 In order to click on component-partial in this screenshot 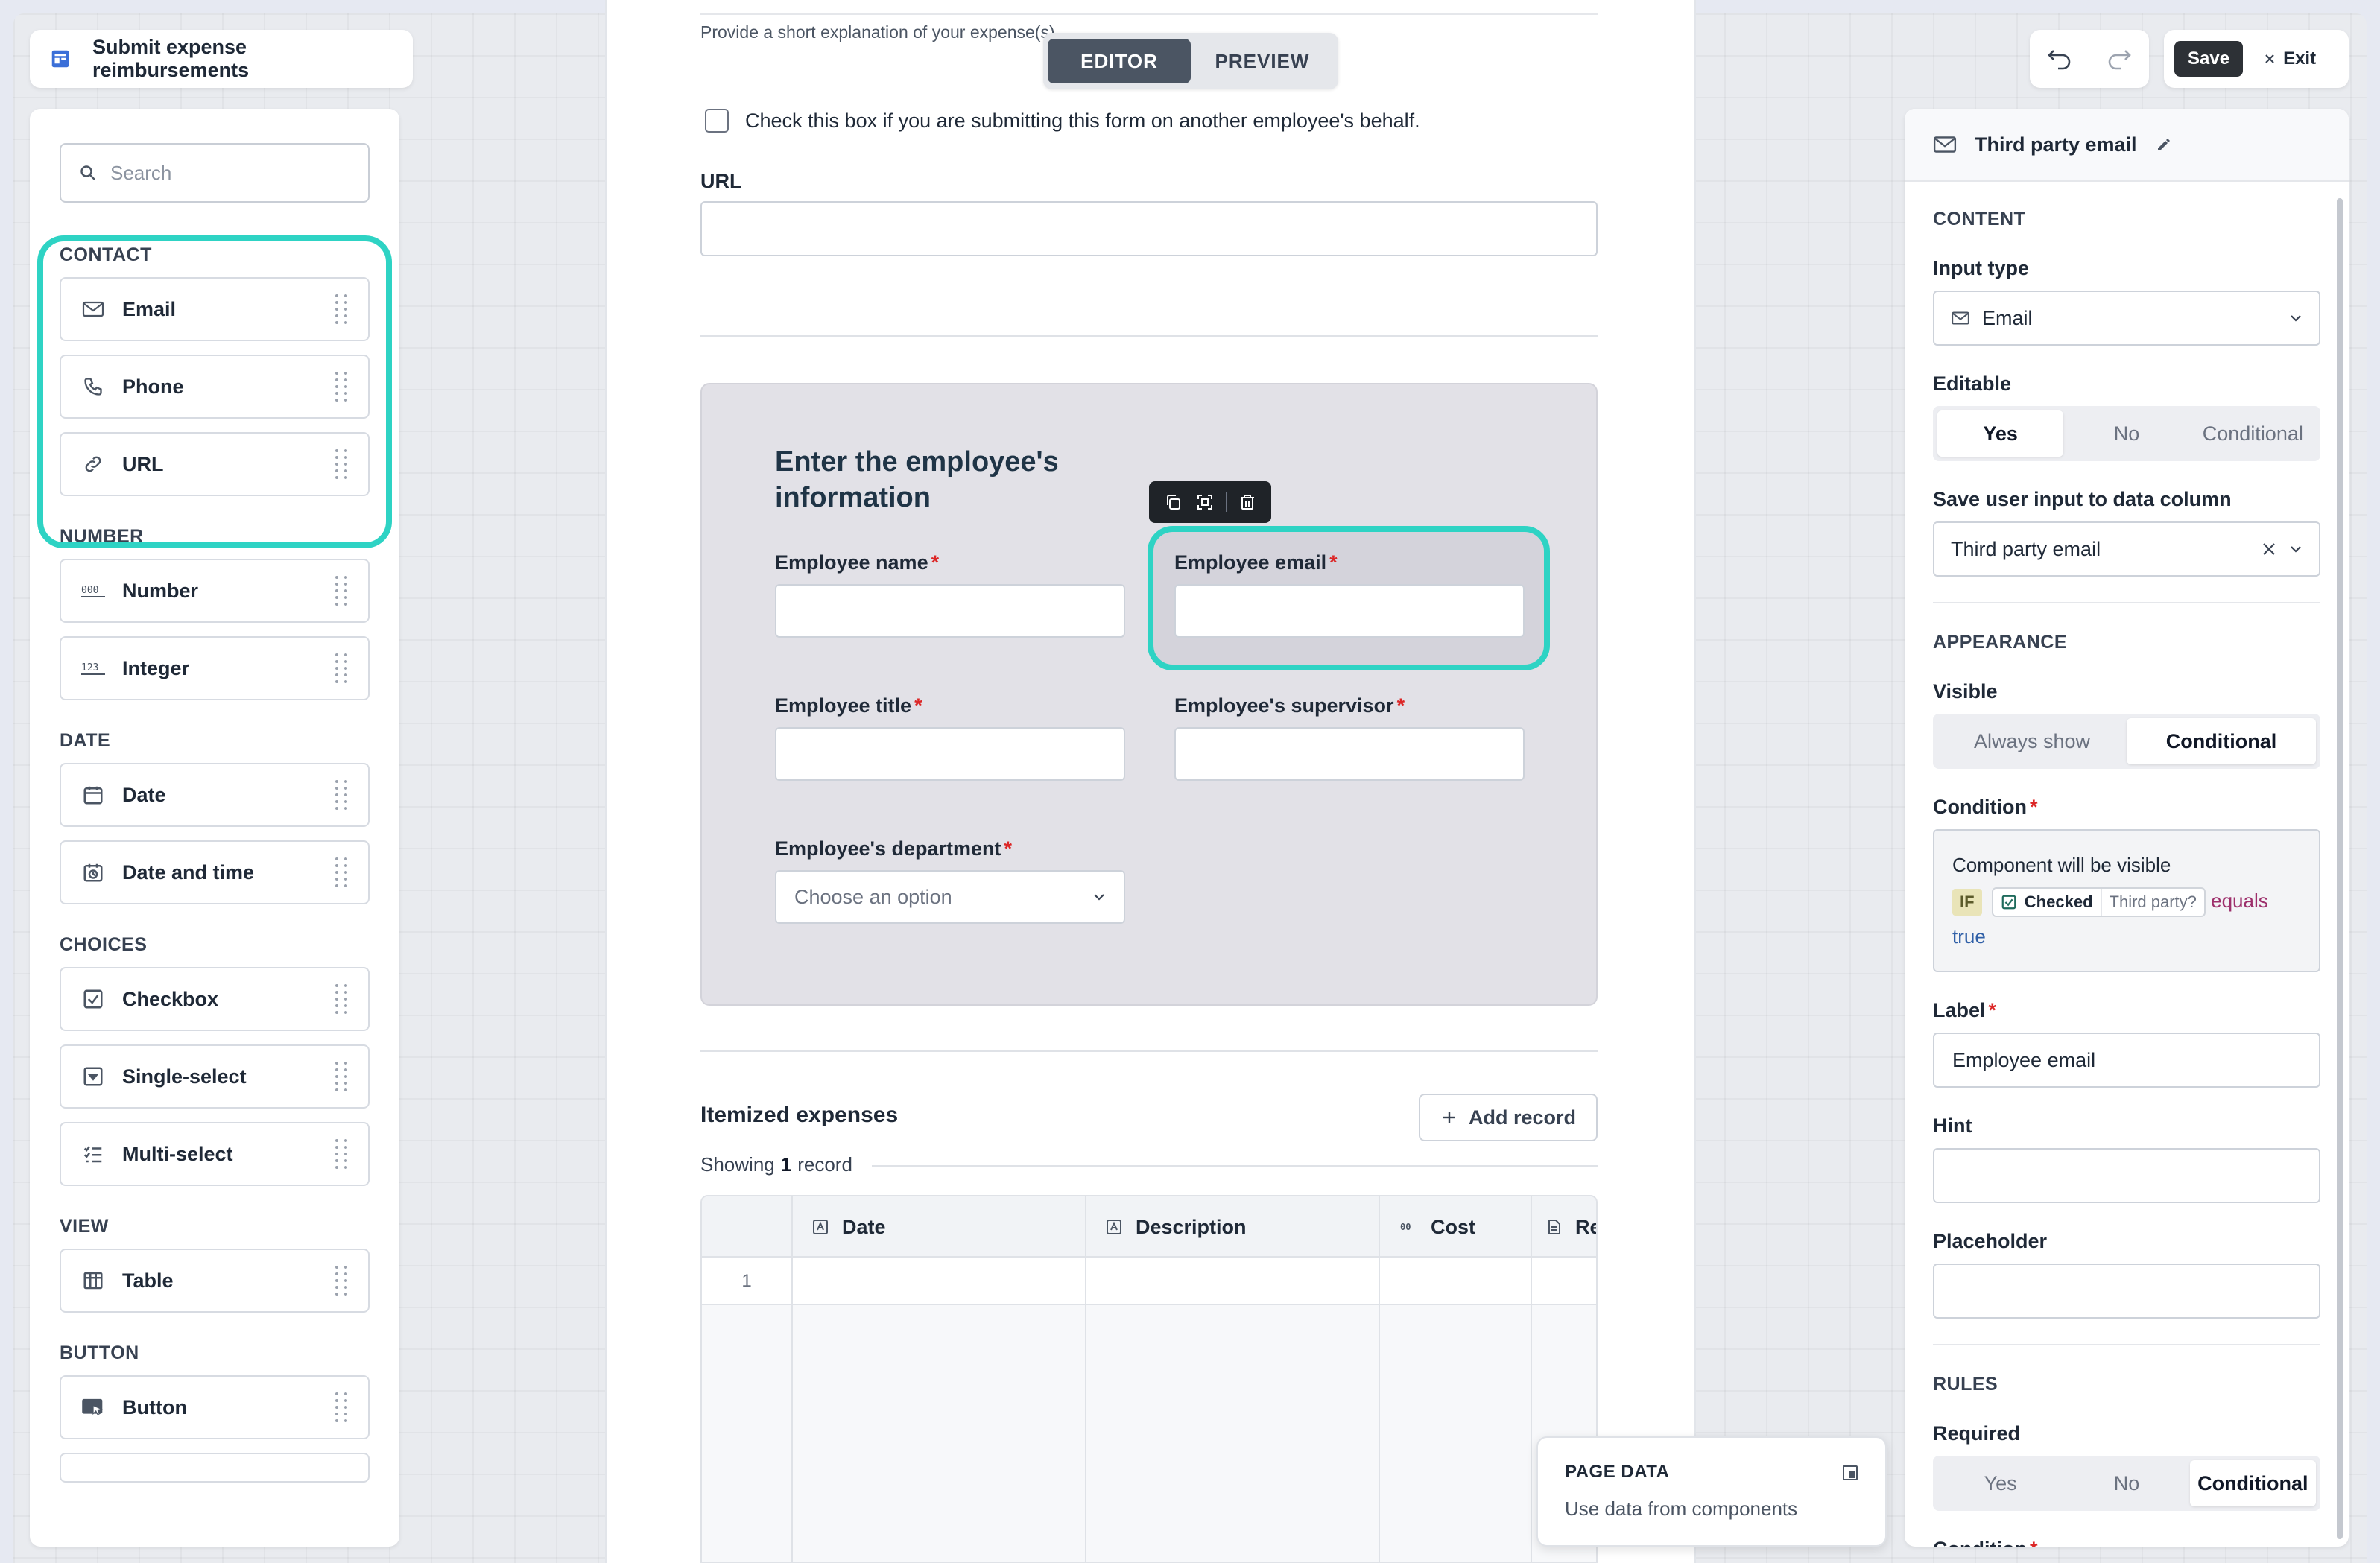, I will do `click(215, 1468)`.